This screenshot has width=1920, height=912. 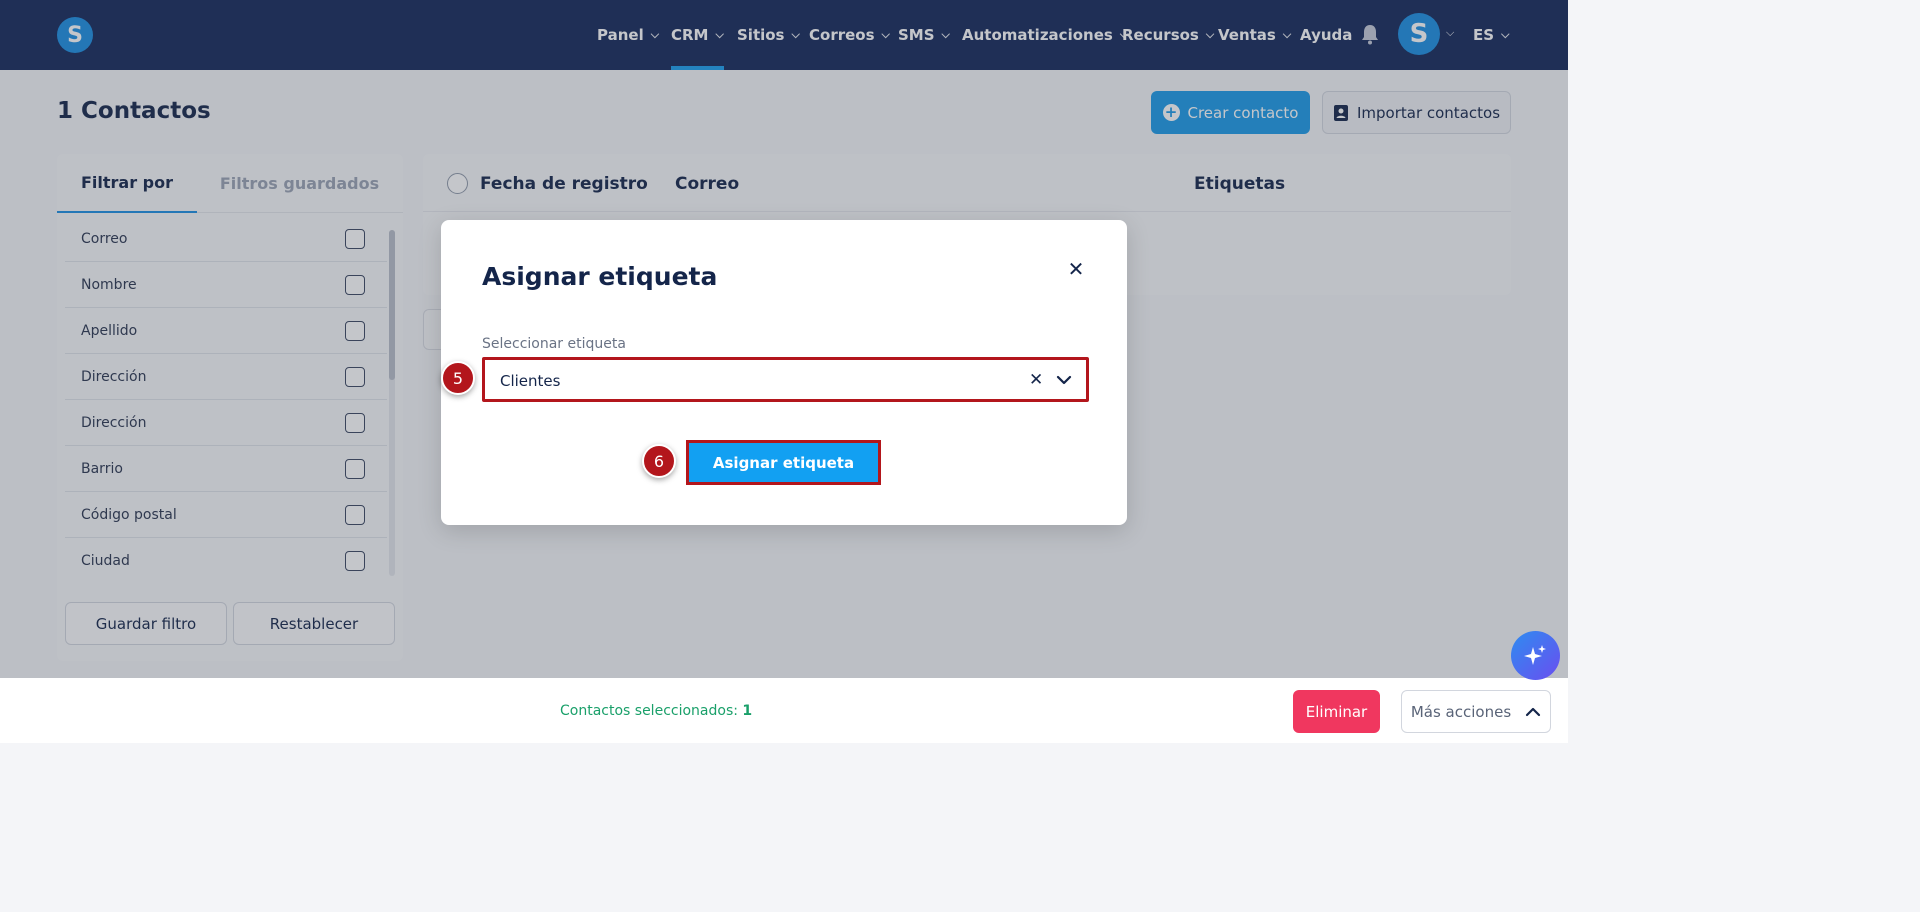 I want to click on sparkles-icon, so click(x=1534, y=654).